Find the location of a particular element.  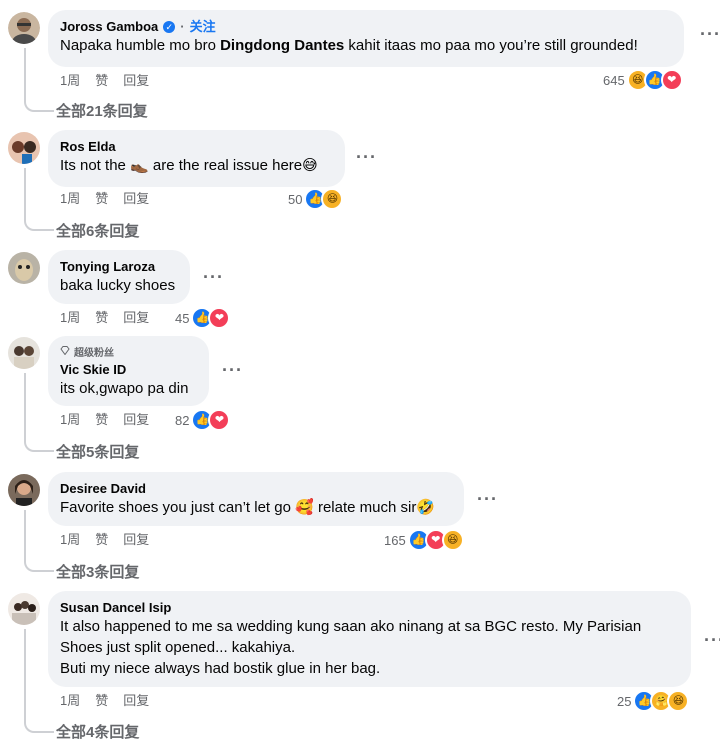

reaction-count: 45 is located at coordinates (182, 318).